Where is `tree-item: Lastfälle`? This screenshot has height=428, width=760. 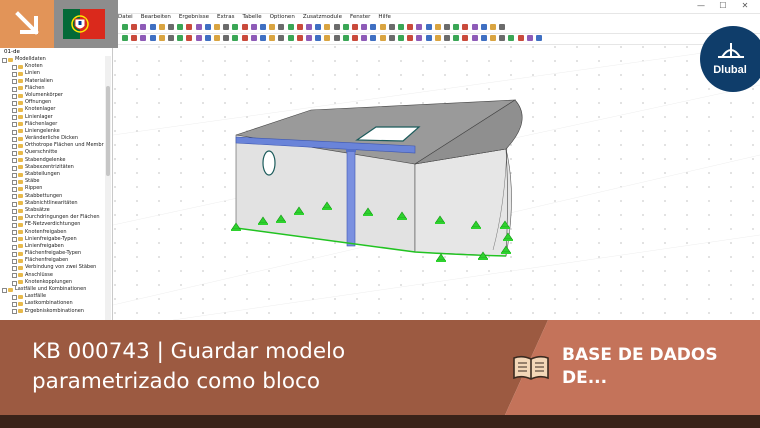
tree-item: Lastfälle is located at coordinates (52, 296).